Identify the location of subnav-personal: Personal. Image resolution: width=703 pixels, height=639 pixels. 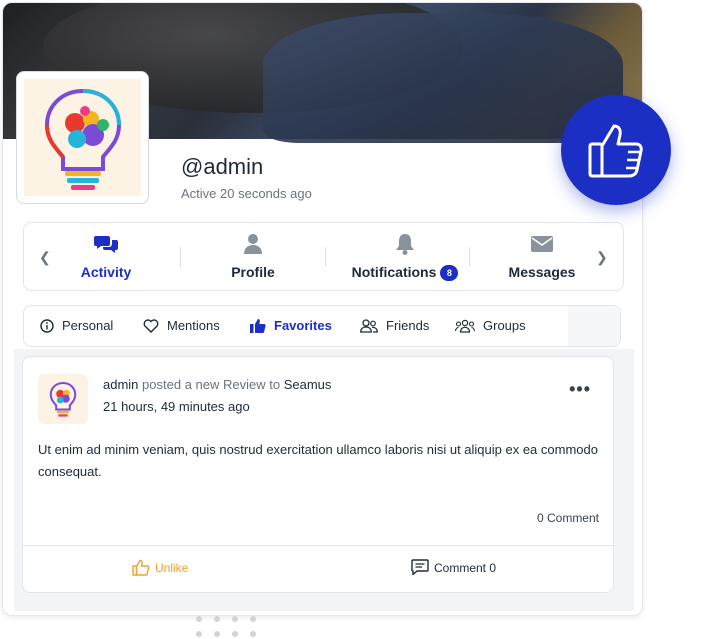
(76, 325).